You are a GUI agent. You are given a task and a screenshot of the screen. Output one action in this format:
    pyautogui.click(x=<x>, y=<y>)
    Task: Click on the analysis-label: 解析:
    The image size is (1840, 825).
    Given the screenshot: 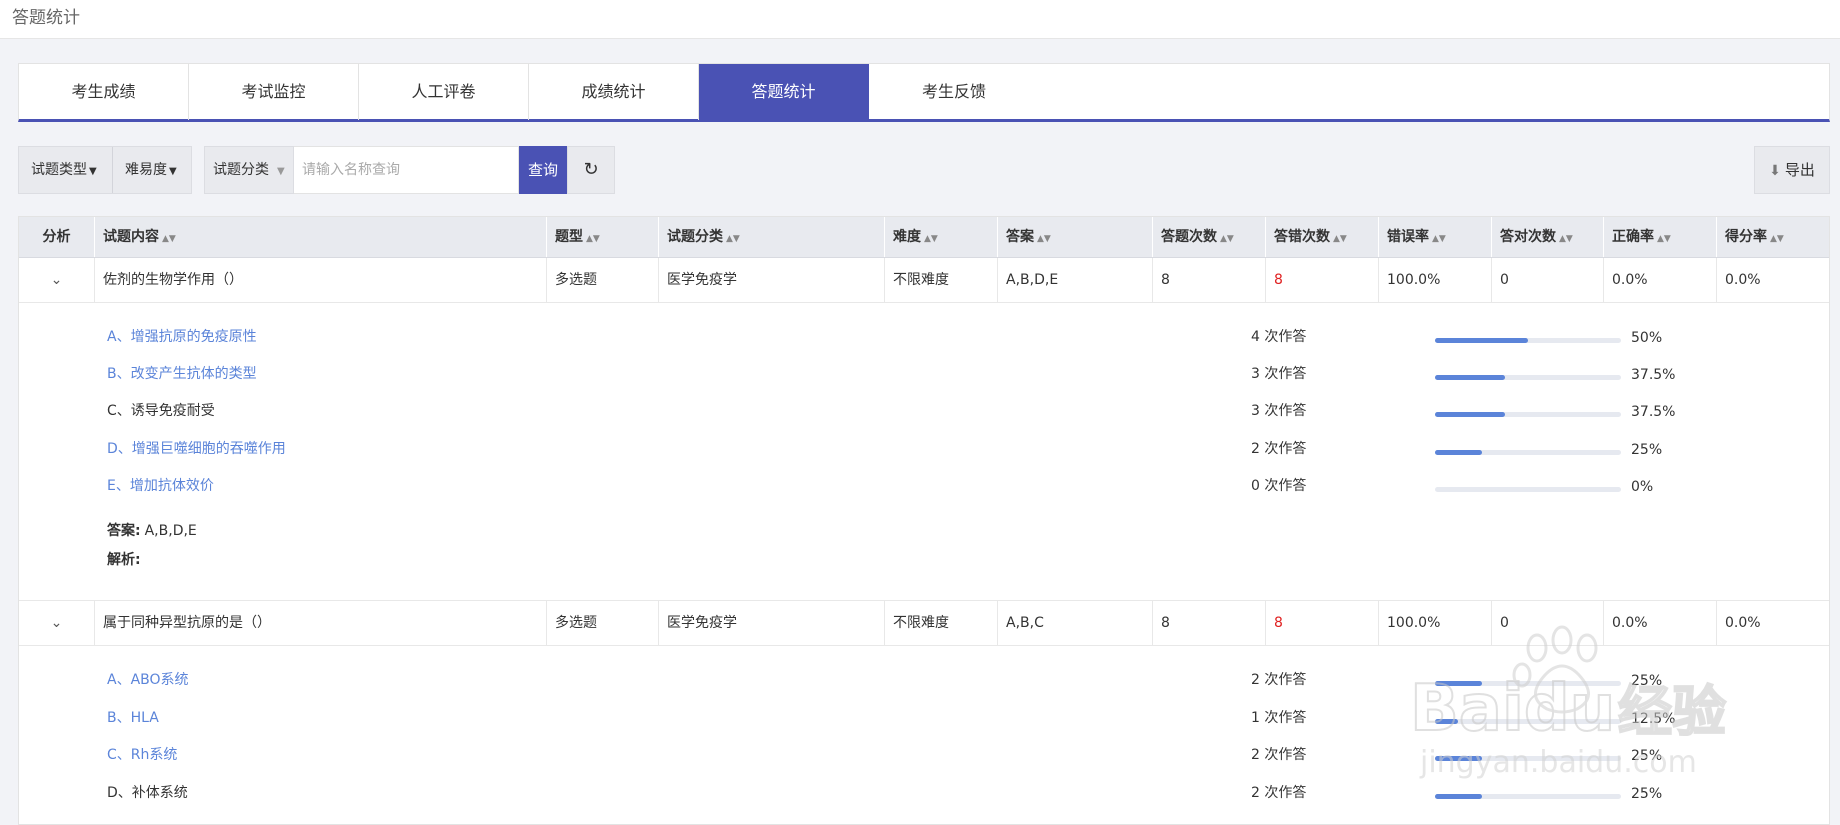 What is the action you would take?
    pyautogui.click(x=124, y=560)
    